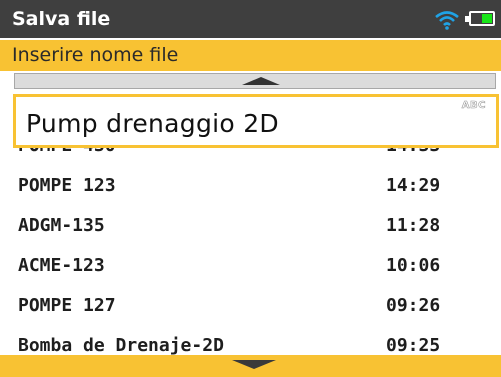 This screenshot has width=501, height=377. I want to click on file-list-item: POMPE 127 09:26, so click(250, 306).